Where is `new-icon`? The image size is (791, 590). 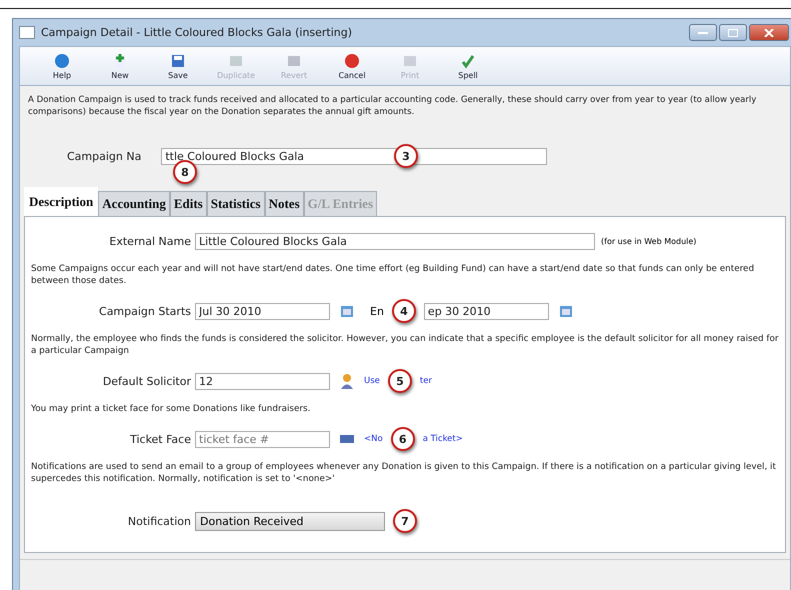 new-icon is located at coordinates (120, 60).